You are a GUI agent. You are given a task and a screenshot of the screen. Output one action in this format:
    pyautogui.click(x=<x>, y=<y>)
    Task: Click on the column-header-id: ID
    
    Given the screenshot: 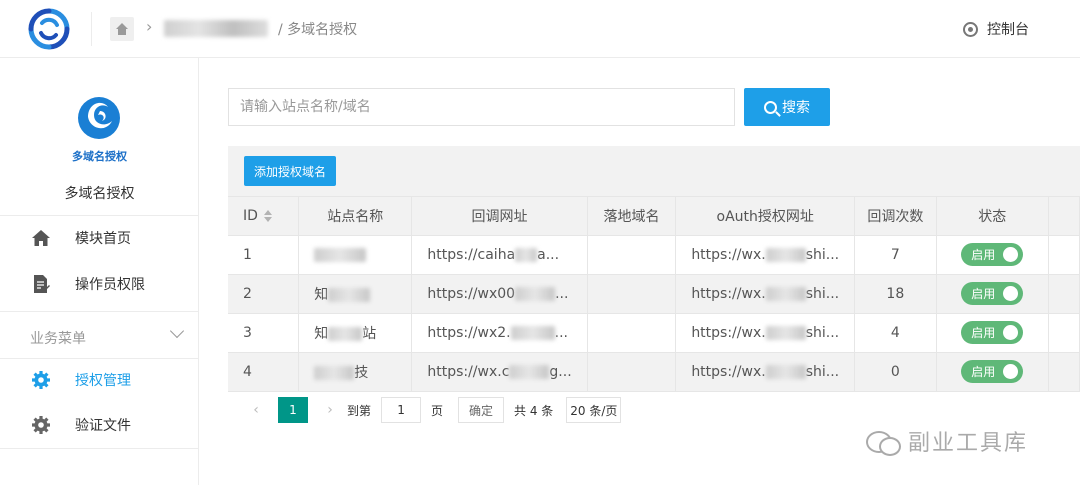 What is the action you would take?
    pyautogui.click(x=264, y=216)
    